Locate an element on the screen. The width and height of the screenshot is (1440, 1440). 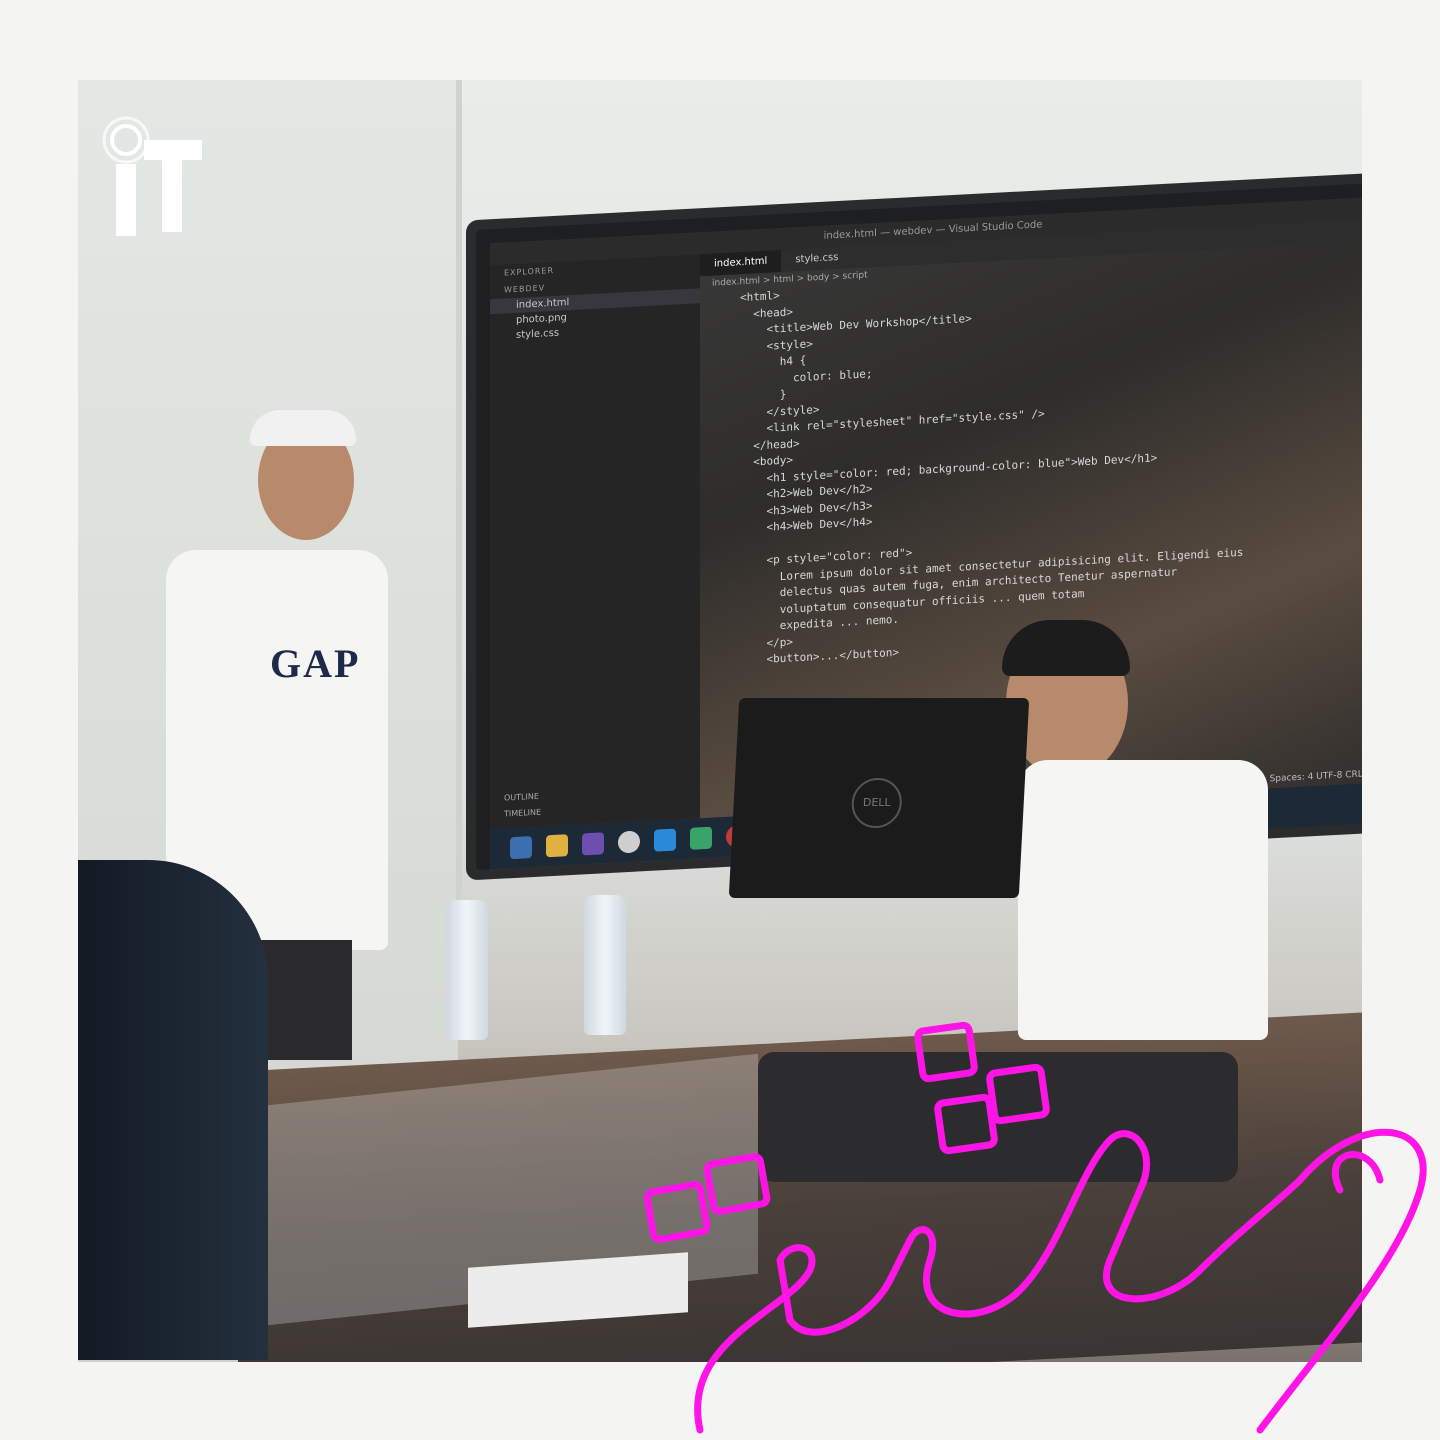
foreground-shoulder is located at coordinates (173, 1110).